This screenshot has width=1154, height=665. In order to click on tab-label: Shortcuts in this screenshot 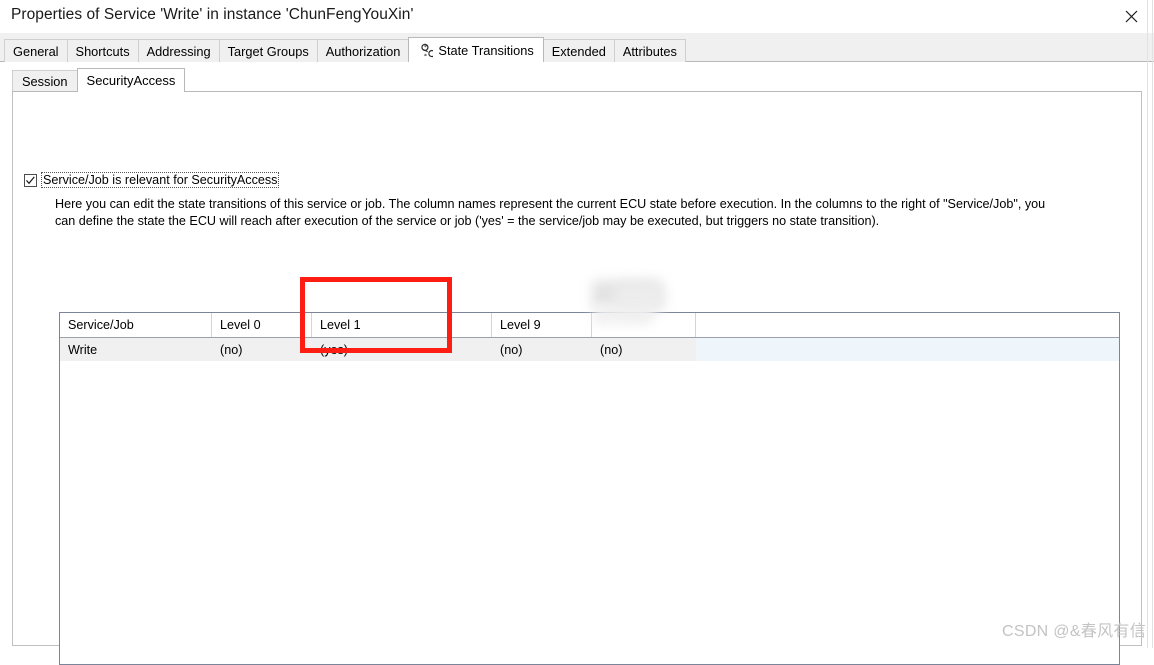, I will do `click(102, 51)`.